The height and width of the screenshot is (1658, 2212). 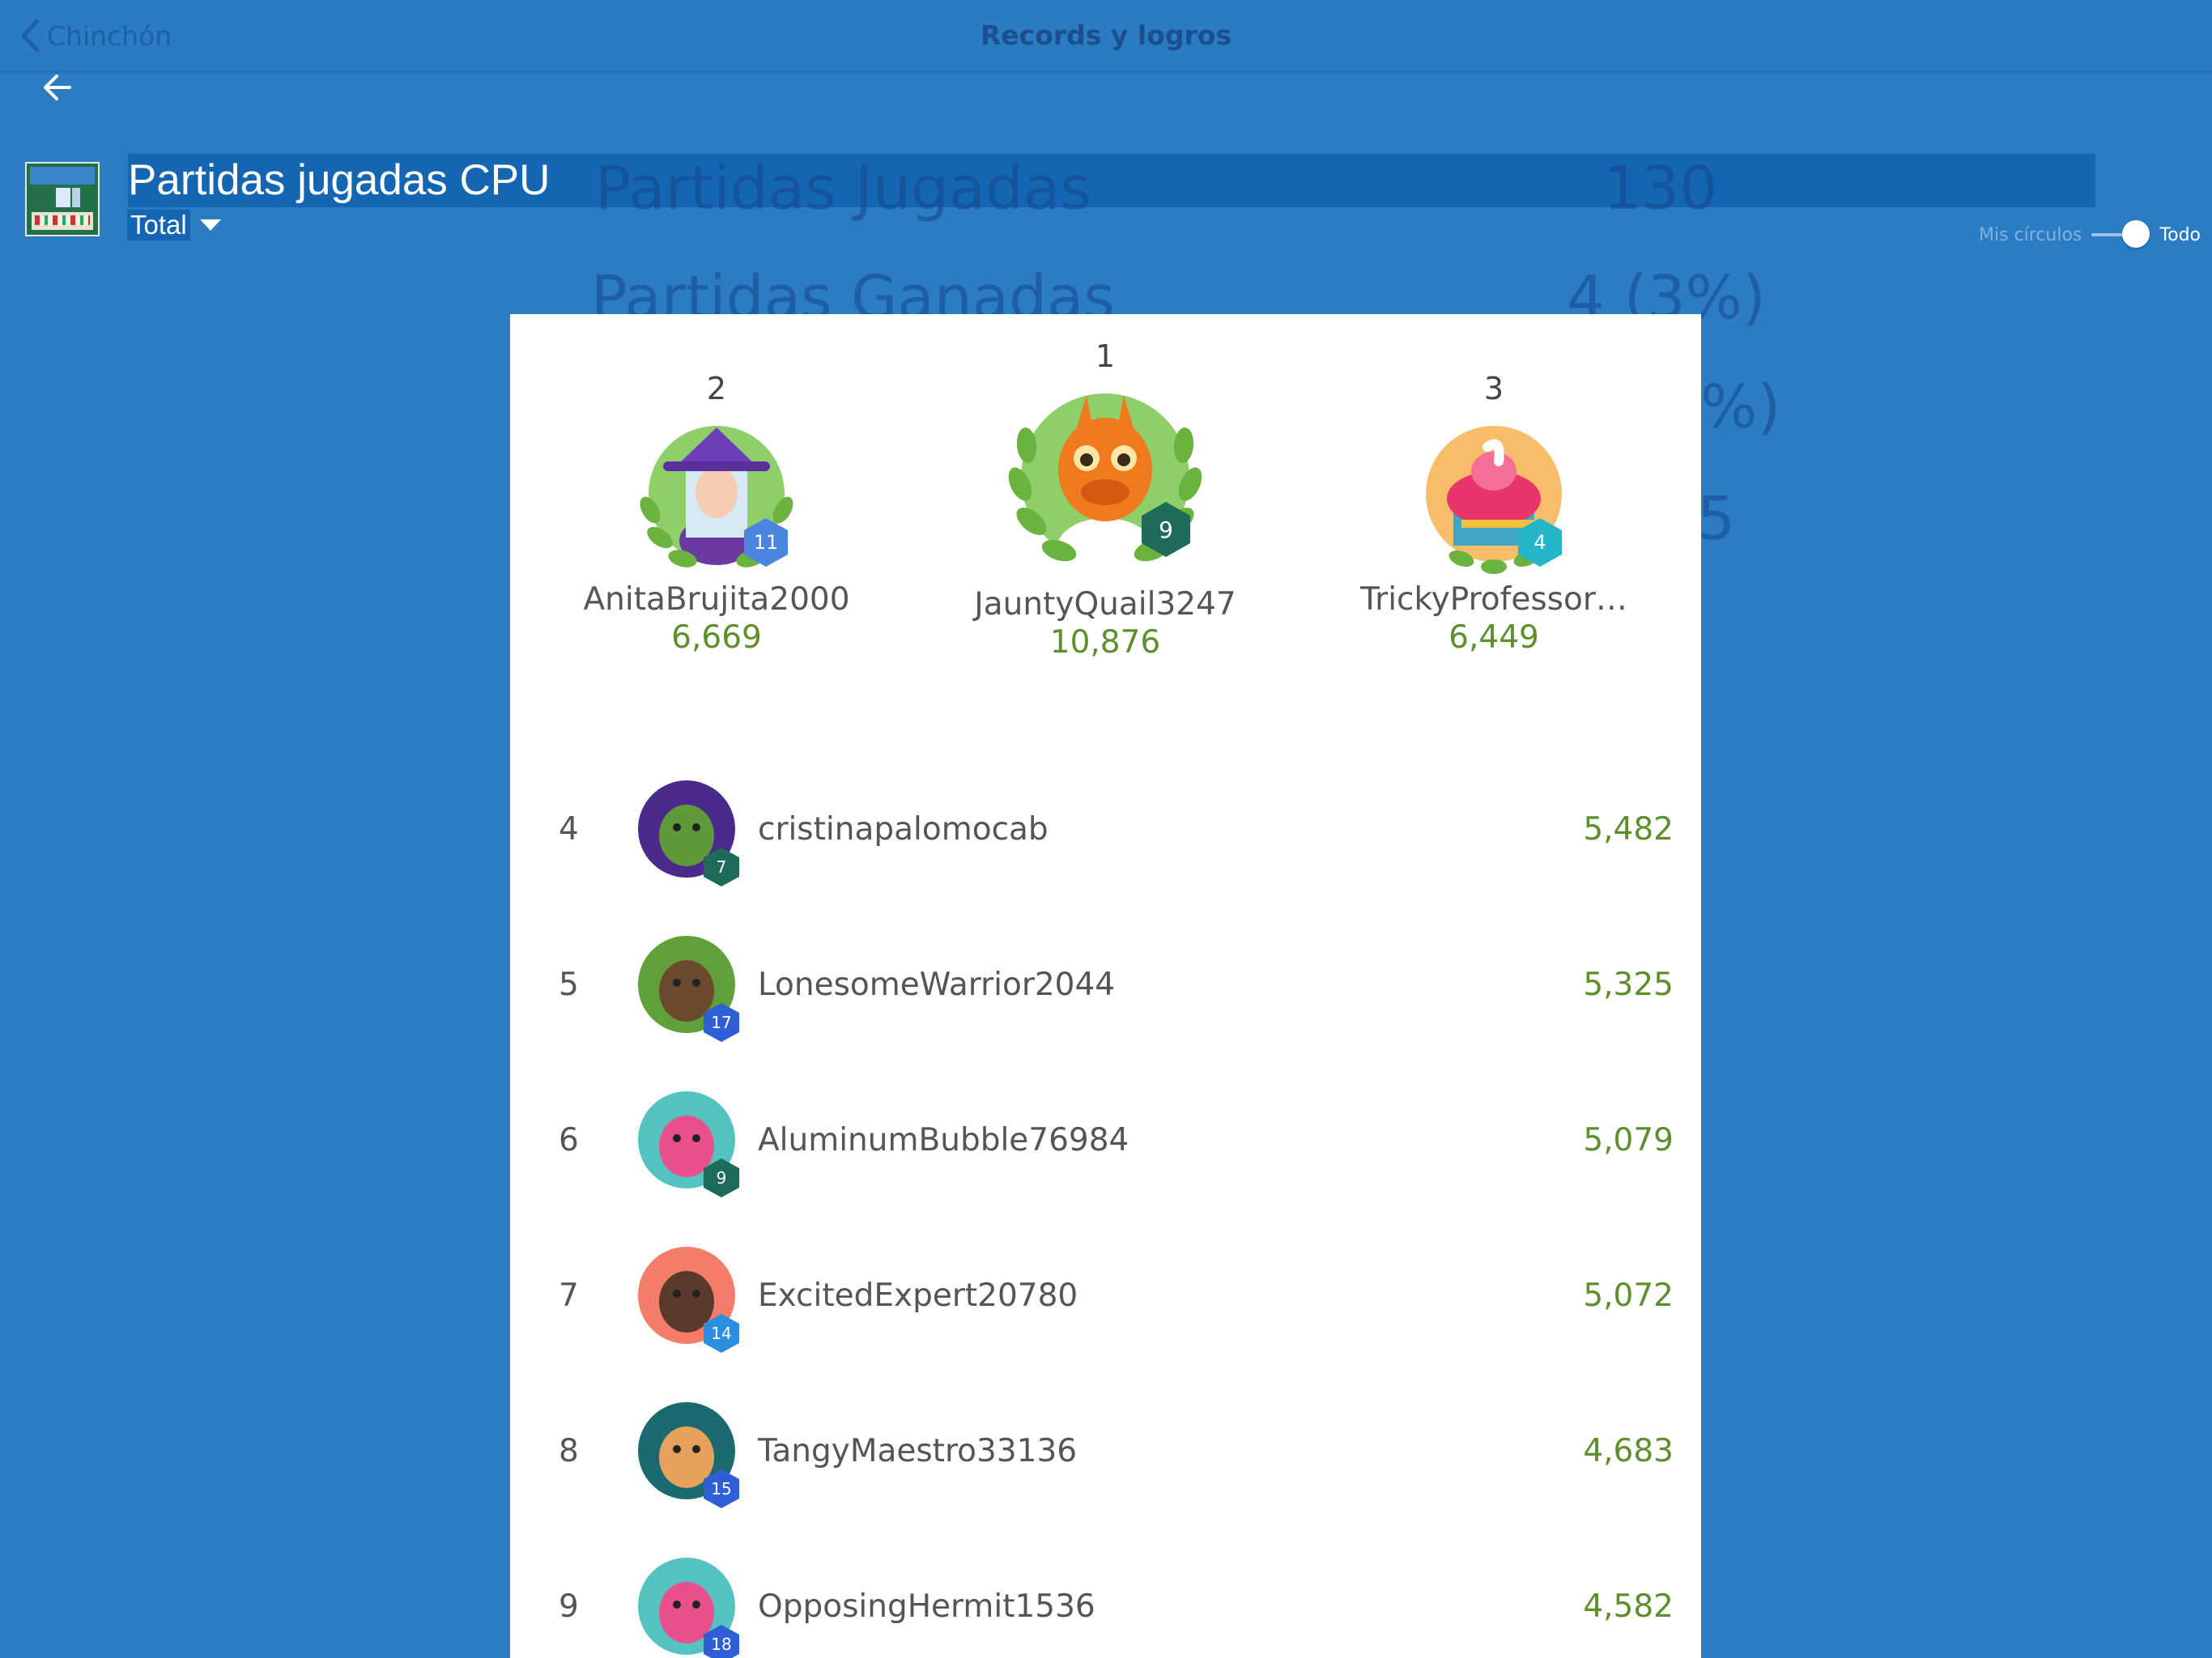 What do you see at coordinates (1105, 356) in the screenshot?
I see `podium-rank: 1` at bounding box center [1105, 356].